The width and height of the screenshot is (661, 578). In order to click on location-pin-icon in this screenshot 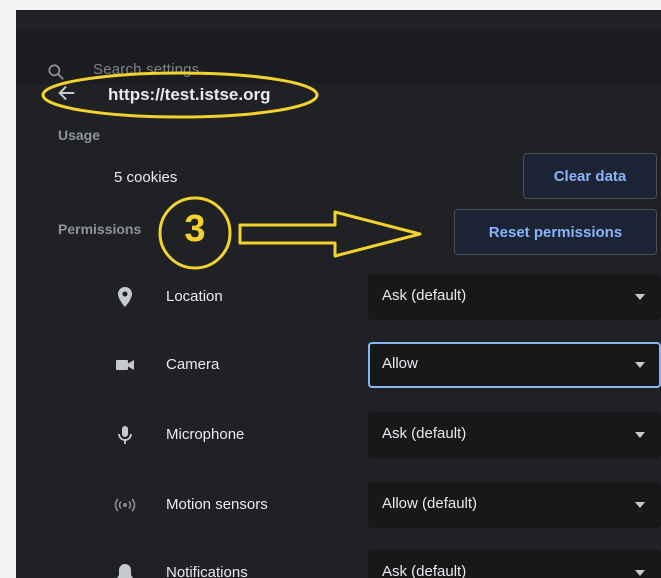, I will do `click(125, 297)`.